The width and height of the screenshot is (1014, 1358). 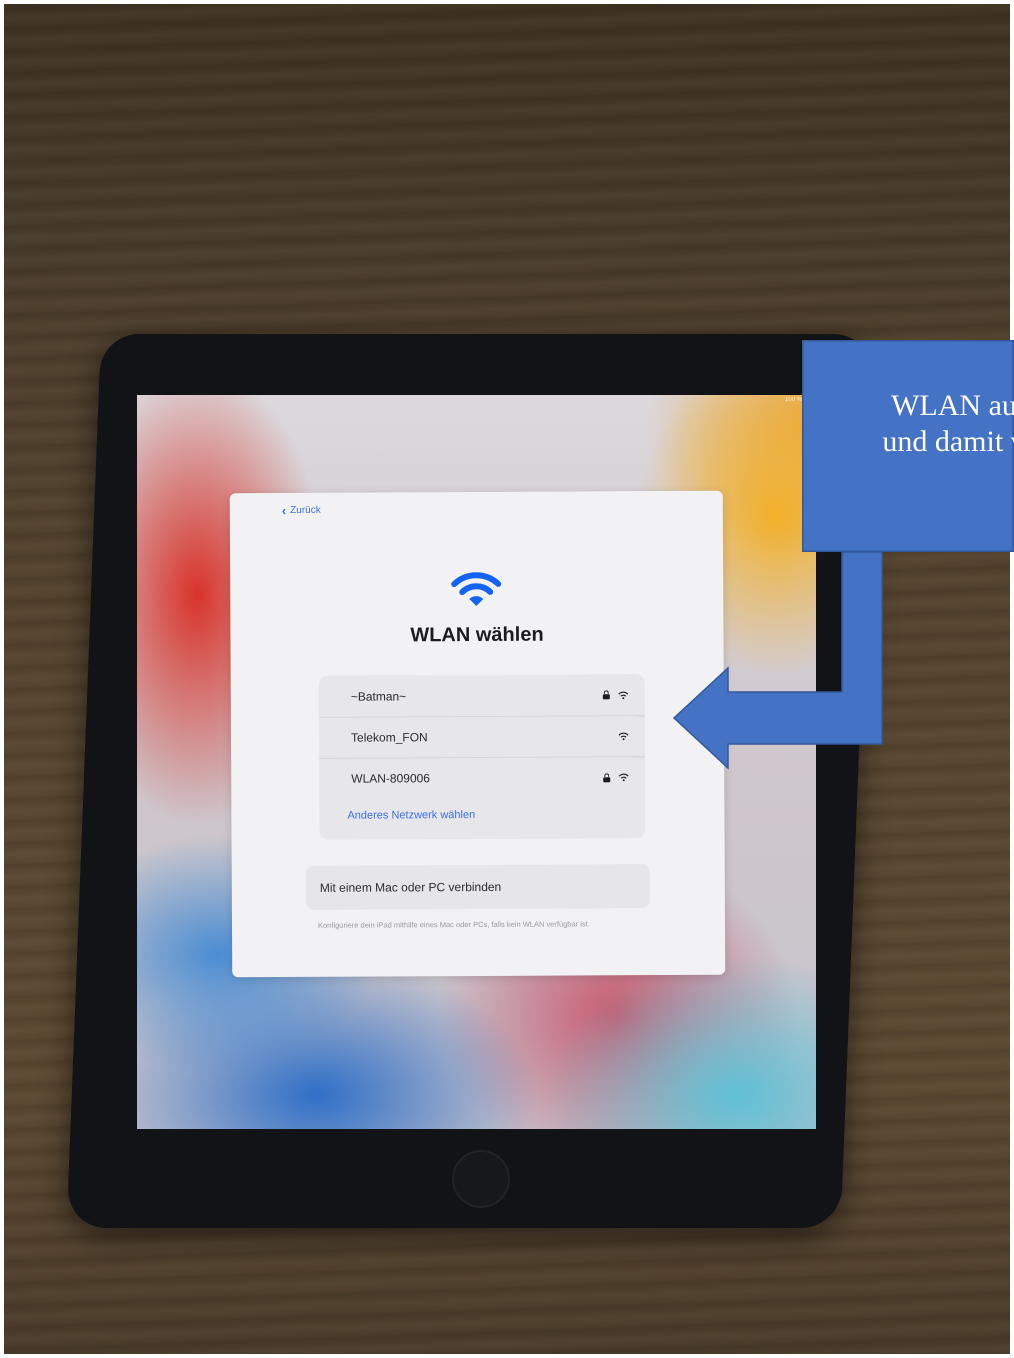 What do you see at coordinates (411, 815) in the screenshot?
I see `other-network-link: Anderes Netzwerk wählen` at bounding box center [411, 815].